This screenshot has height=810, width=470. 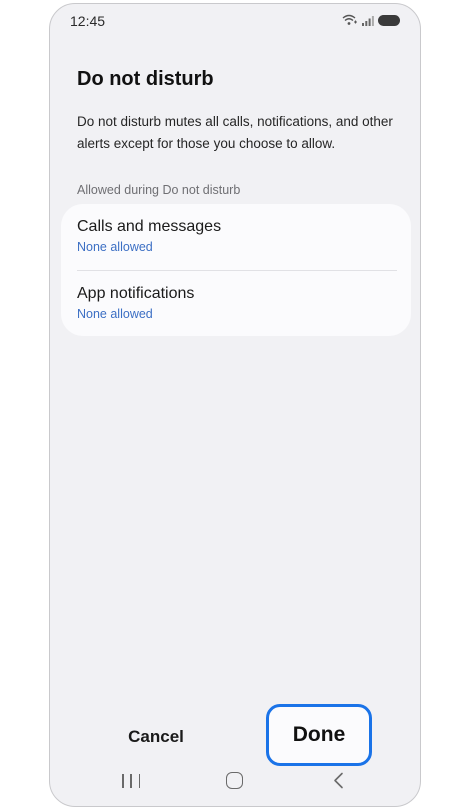 I want to click on section-label: Allowed during Do not disturb, so click(x=159, y=190).